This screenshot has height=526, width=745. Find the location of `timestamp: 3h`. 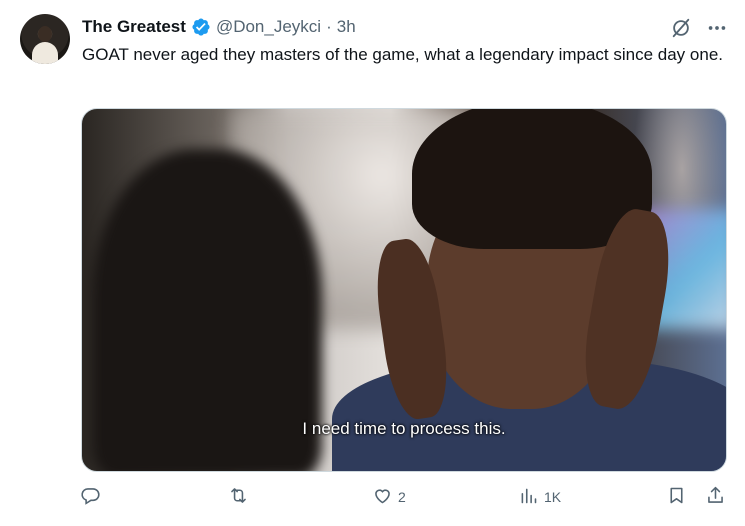

timestamp: 3h is located at coordinates (346, 27).